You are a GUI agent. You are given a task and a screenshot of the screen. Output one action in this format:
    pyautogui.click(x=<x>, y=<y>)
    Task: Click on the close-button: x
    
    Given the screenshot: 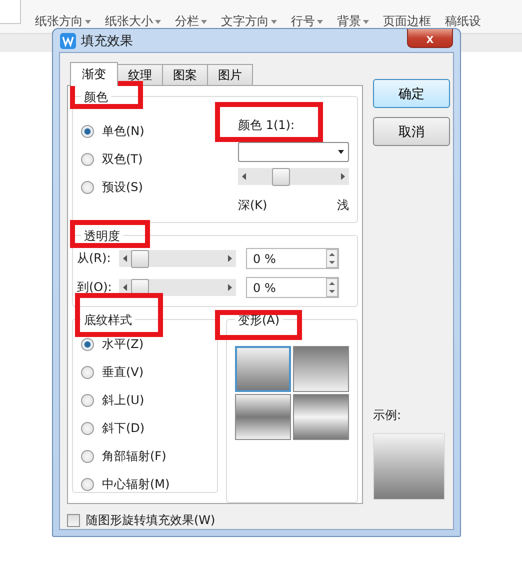 What is the action you would take?
    pyautogui.click(x=430, y=38)
    